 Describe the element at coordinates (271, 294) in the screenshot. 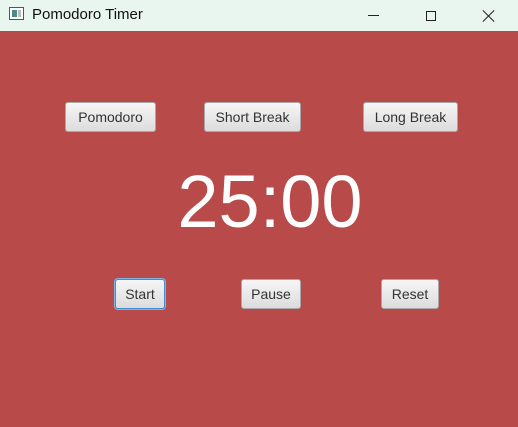

I see `pause-button: Pause` at that location.